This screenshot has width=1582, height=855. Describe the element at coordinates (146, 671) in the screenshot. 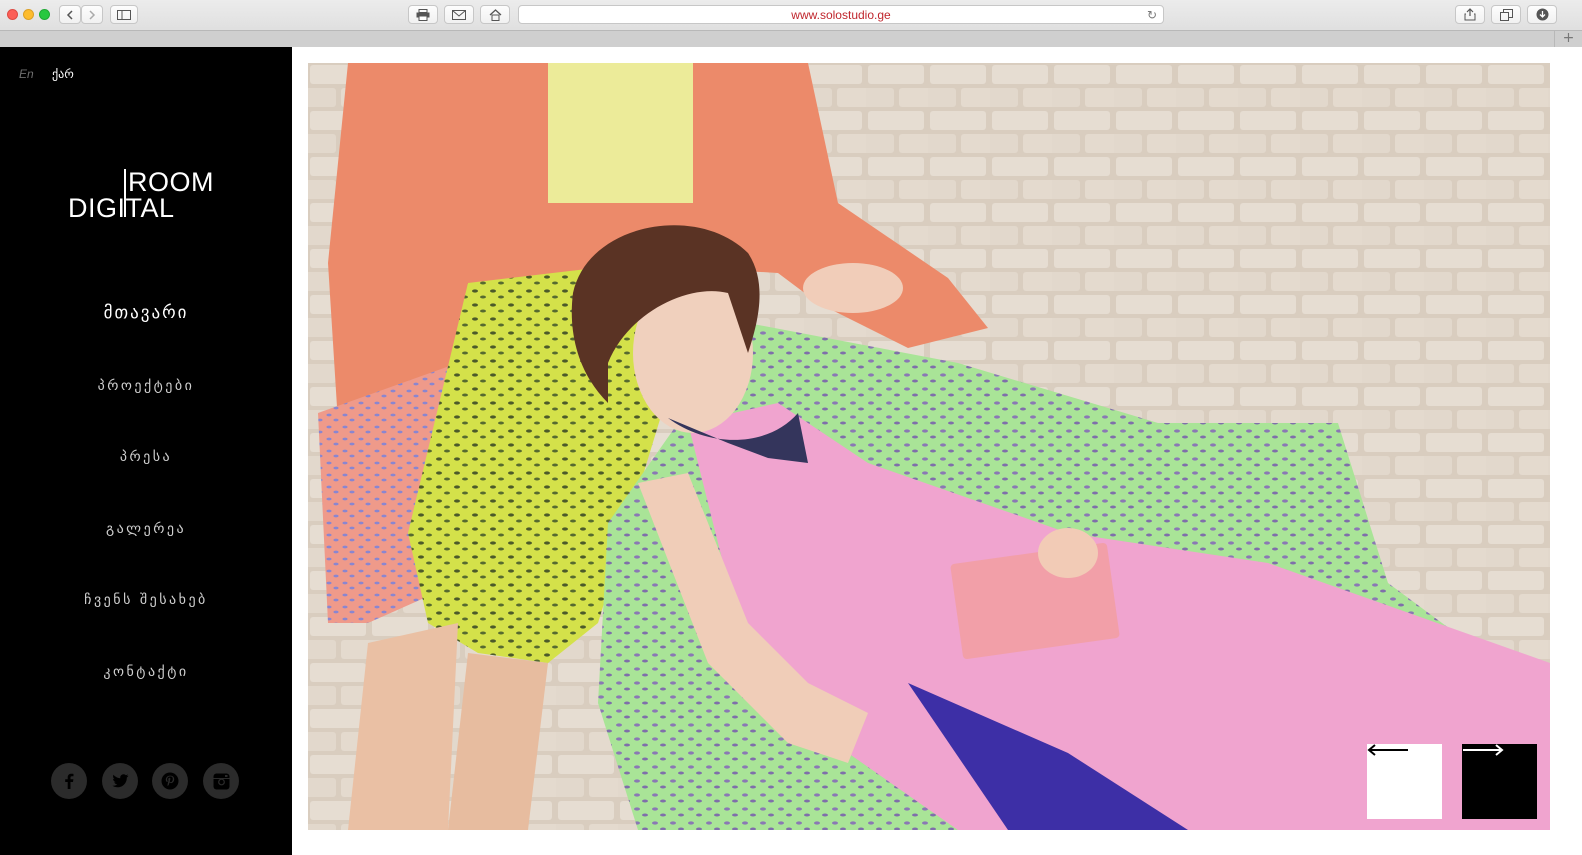

I see `nav-item-contact: კონტაქტი` at that location.